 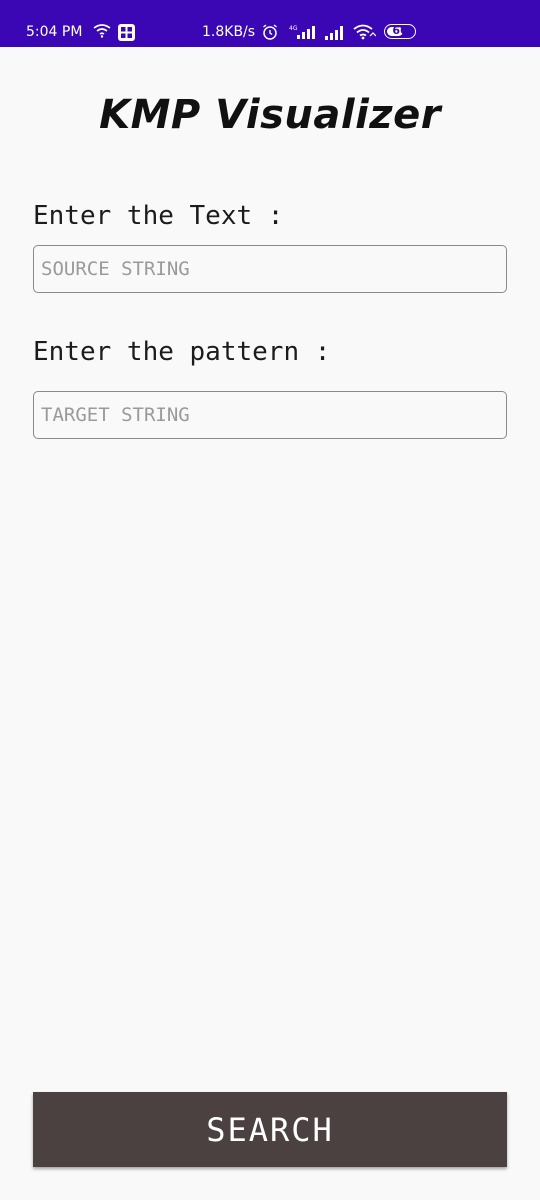 What do you see at coordinates (229, 32) in the screenshot?
I see `network-speed: 1.8KB/s` at bounding box center [229, 32].